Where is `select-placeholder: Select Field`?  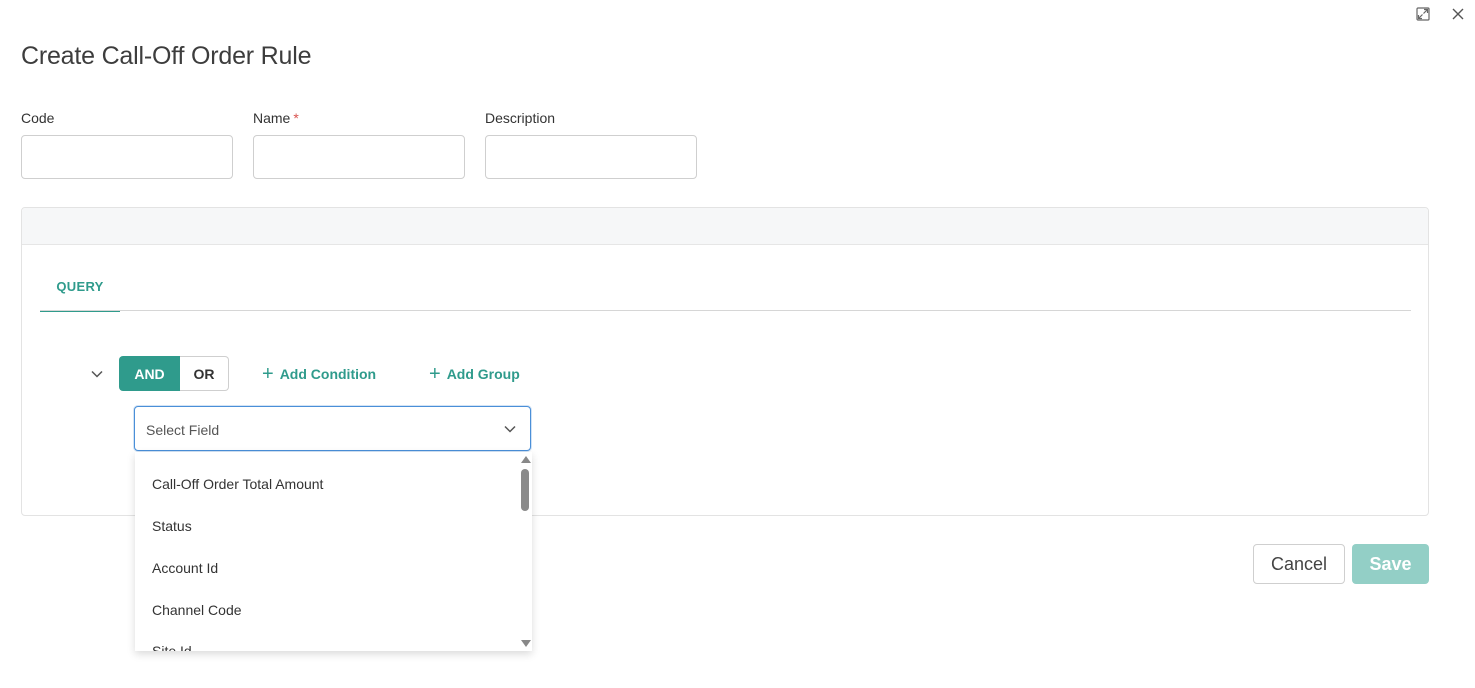 select-placeholder: Select Field is located at coordinates (183, 430).